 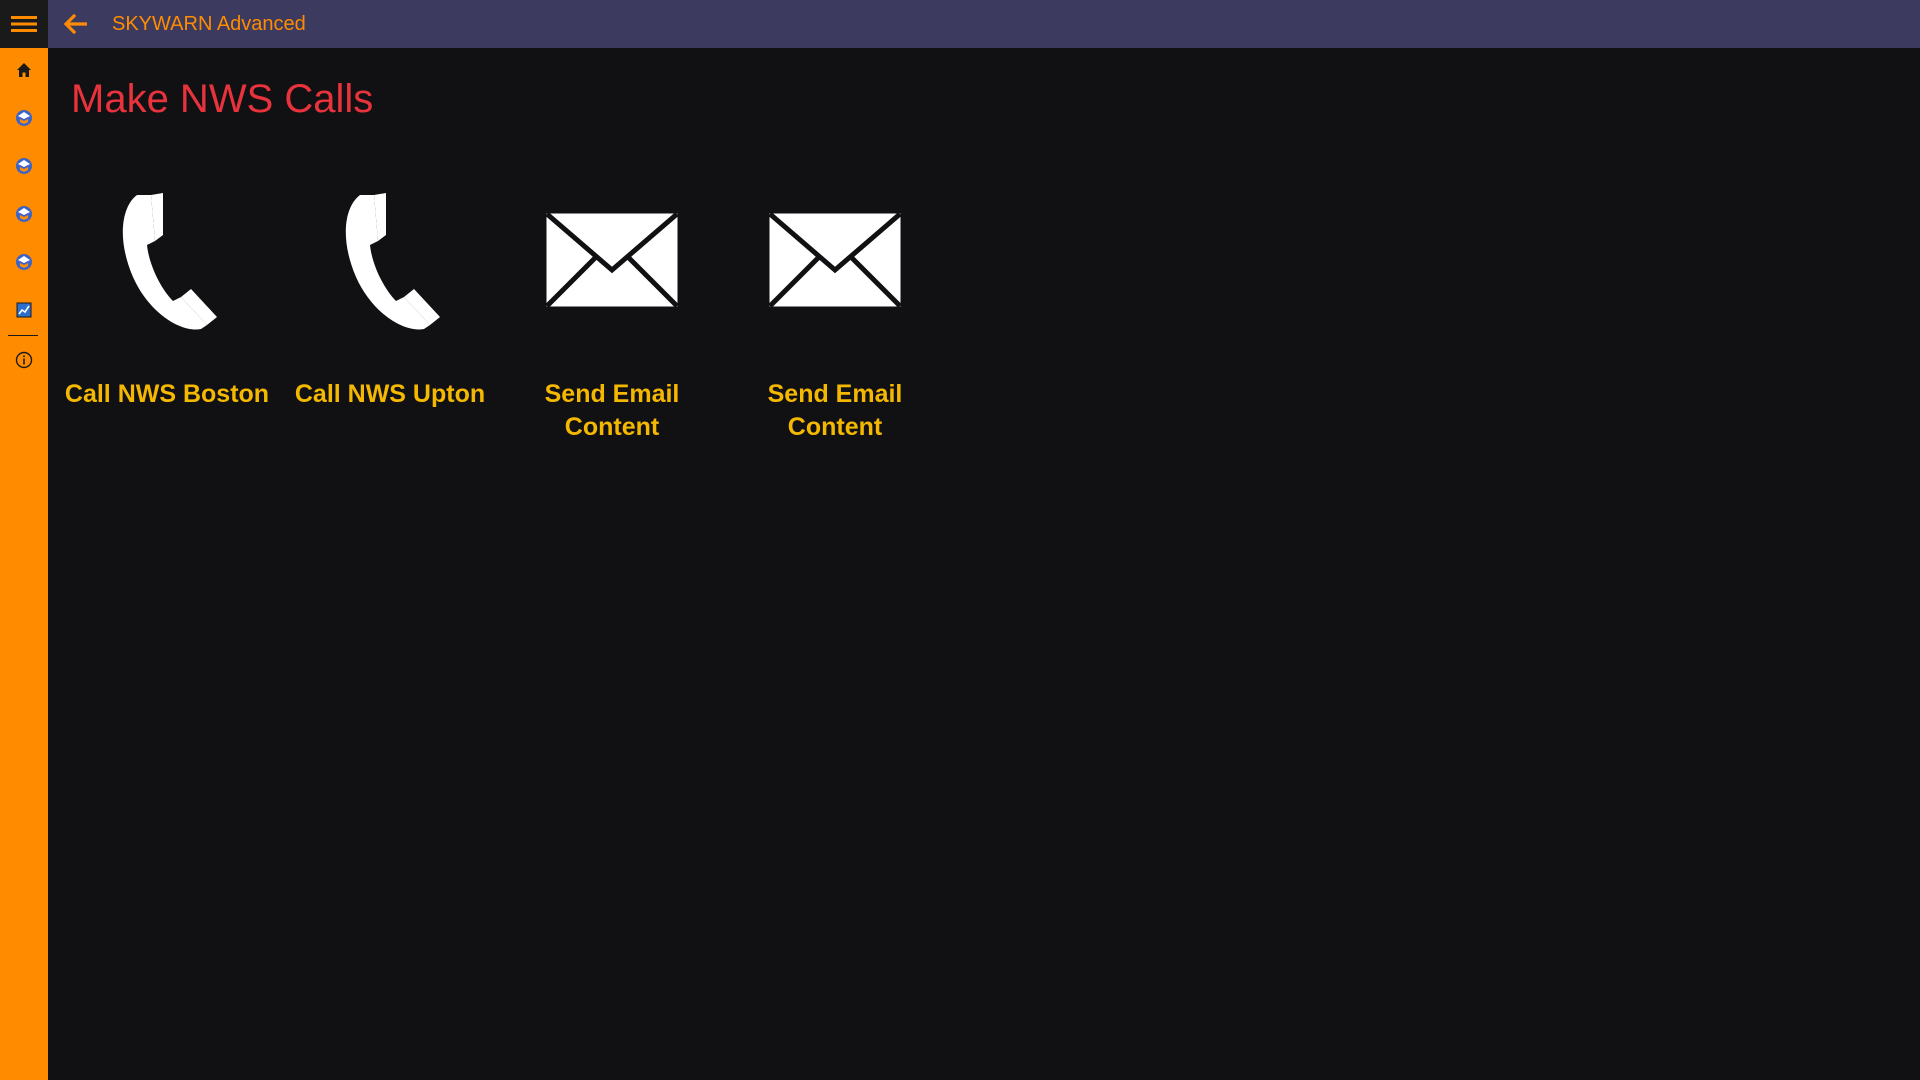 I want to click on nav-chart-button, so click(x=24, y=310).